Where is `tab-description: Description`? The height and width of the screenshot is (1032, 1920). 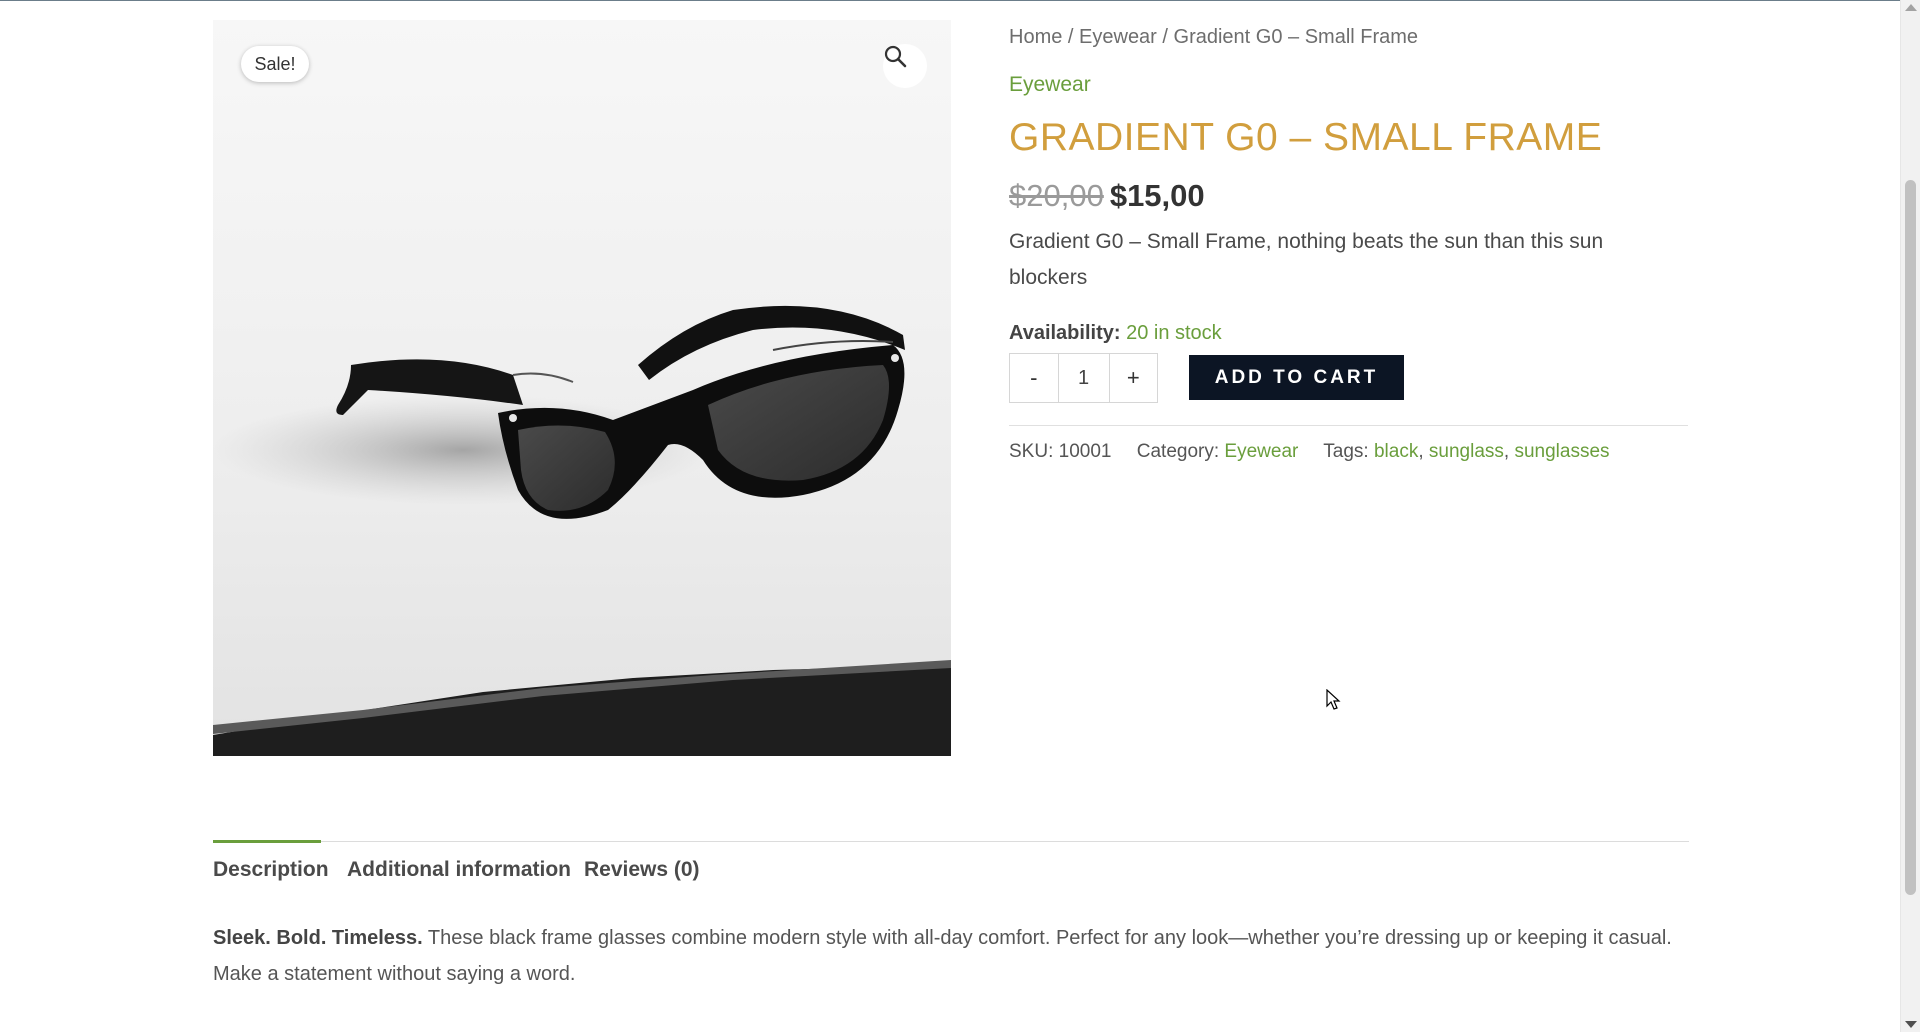 tab-description: Description is located at coordinates (271, 870).